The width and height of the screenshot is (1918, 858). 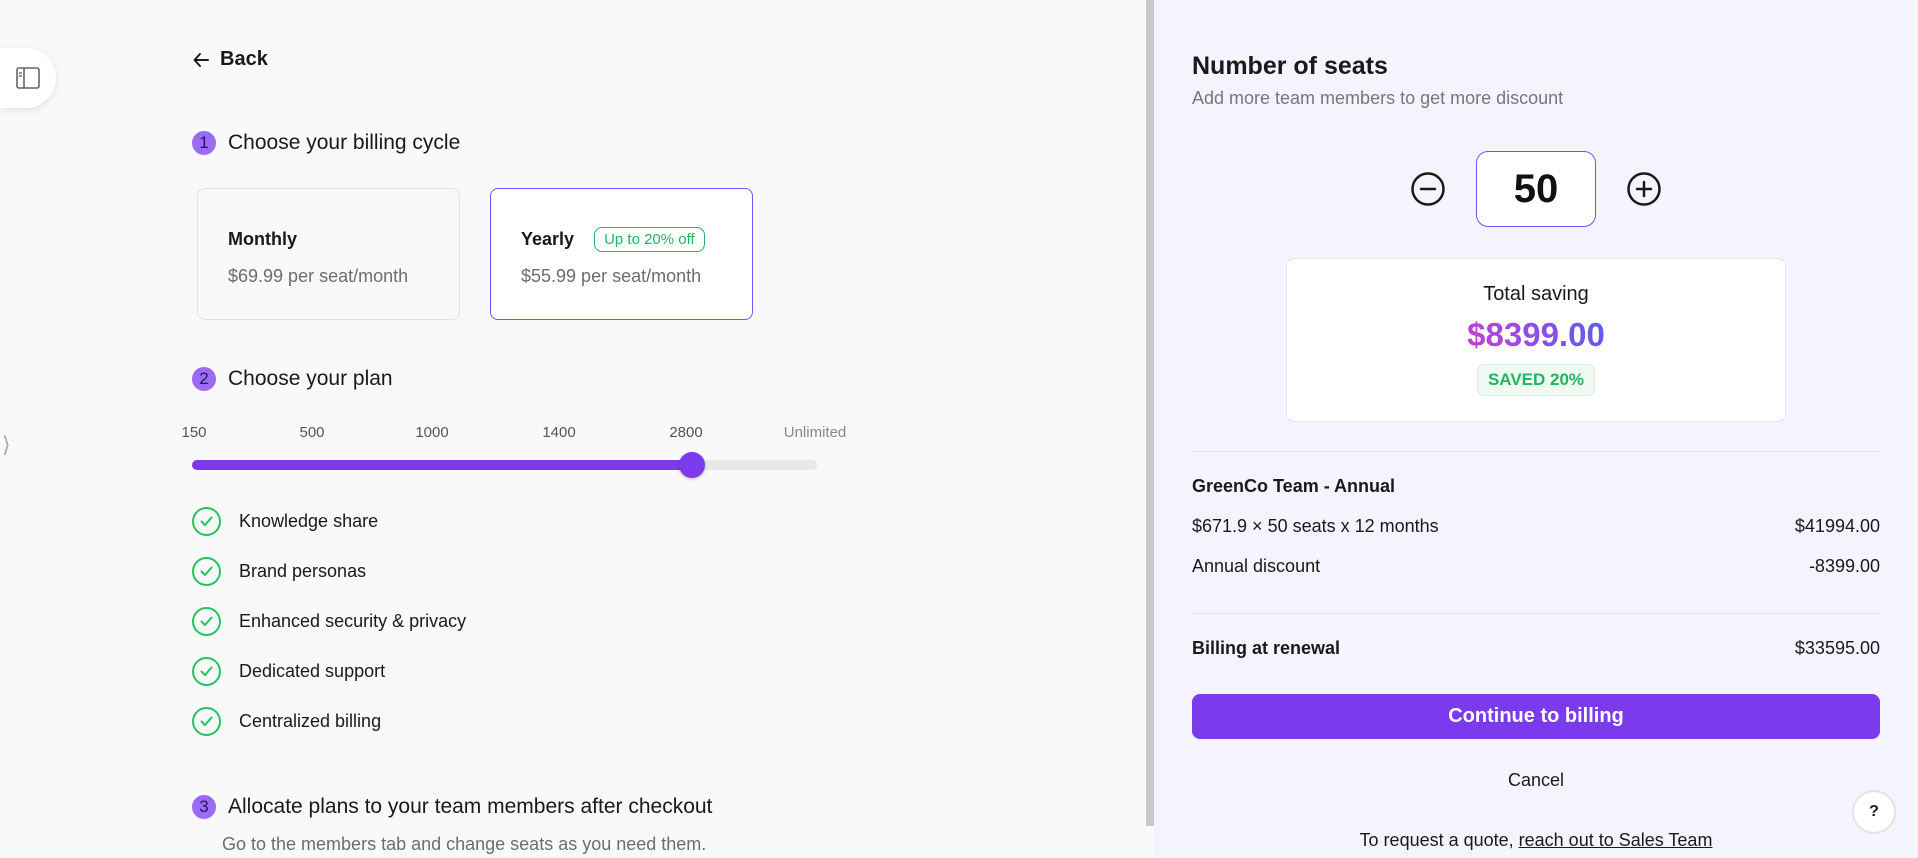 I want to click on plan-slider, so click(x=504, y=465).